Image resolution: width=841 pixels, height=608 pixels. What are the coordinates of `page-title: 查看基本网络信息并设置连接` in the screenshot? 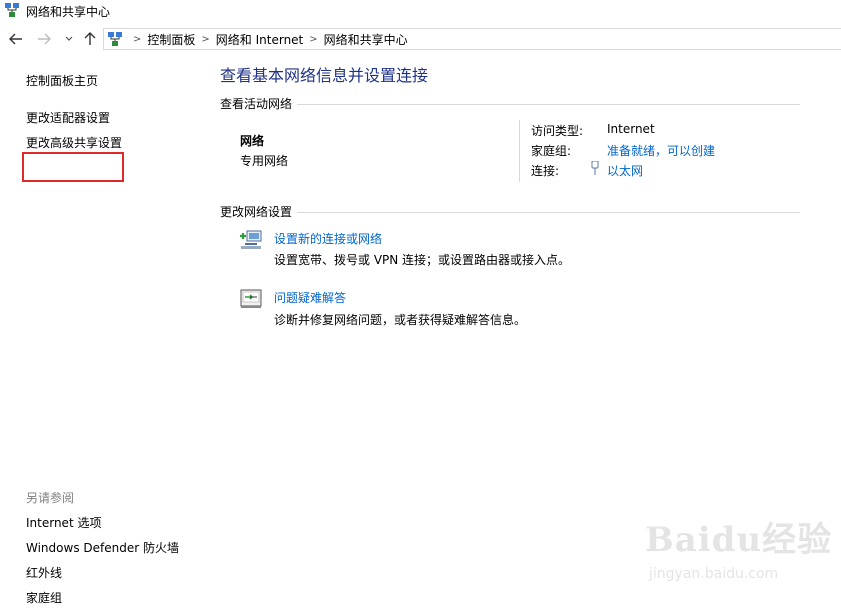 It's located at (324, 75).